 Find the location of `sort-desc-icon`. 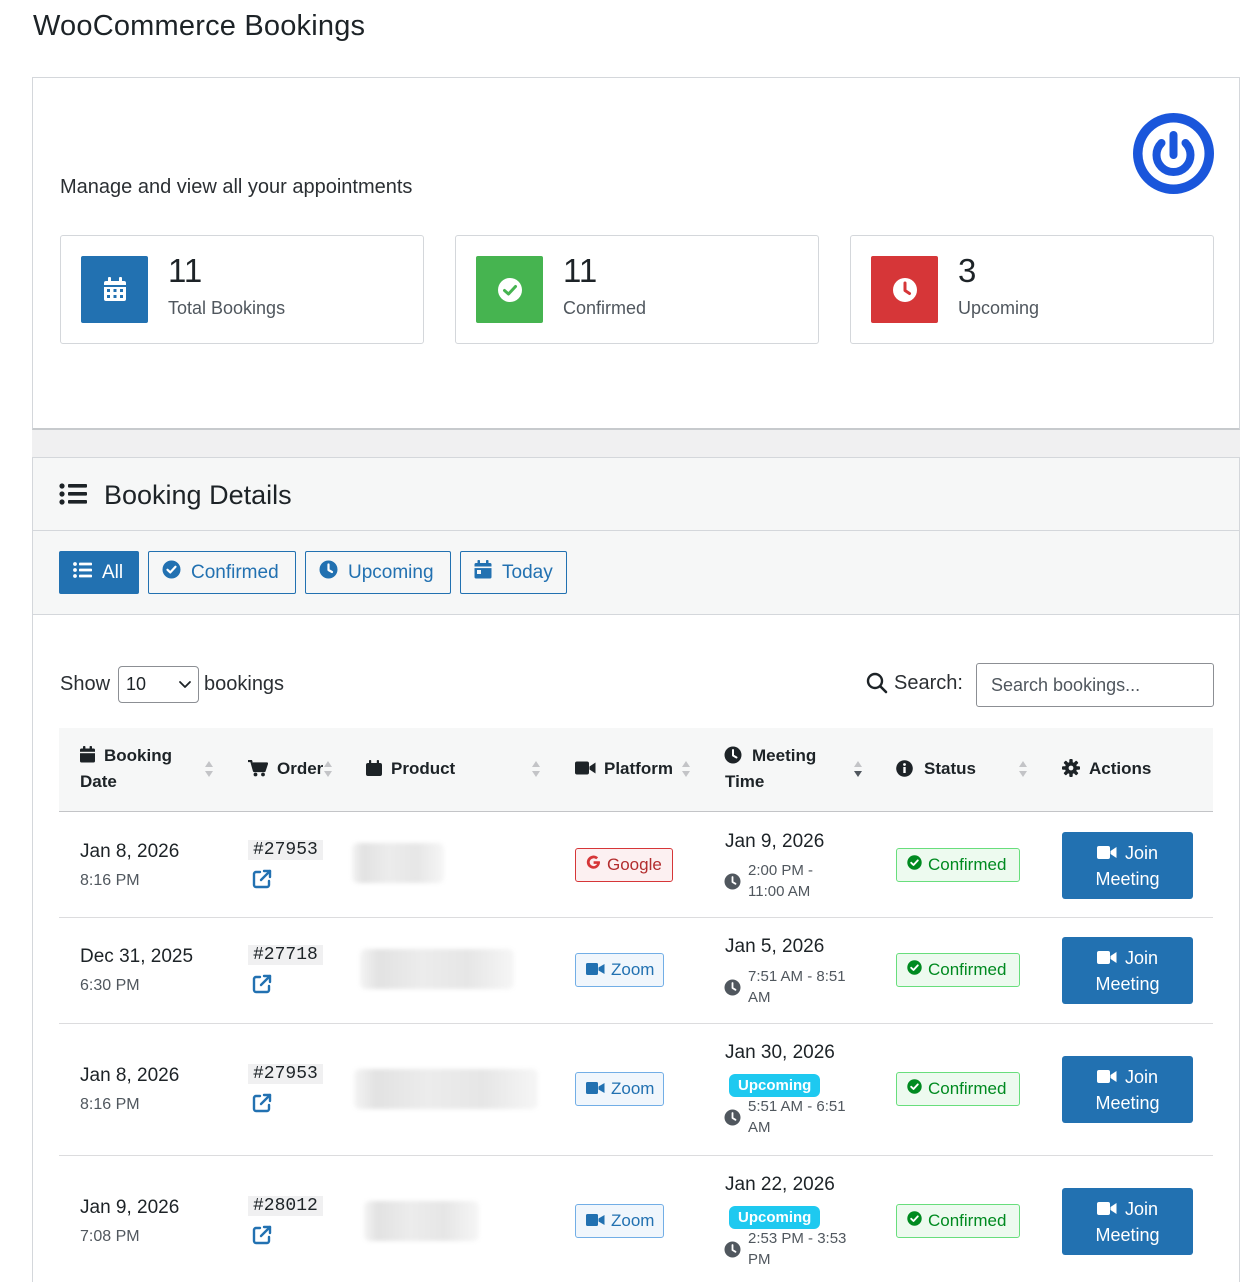

sort-desc-icon is located at coordinates (858, 769).